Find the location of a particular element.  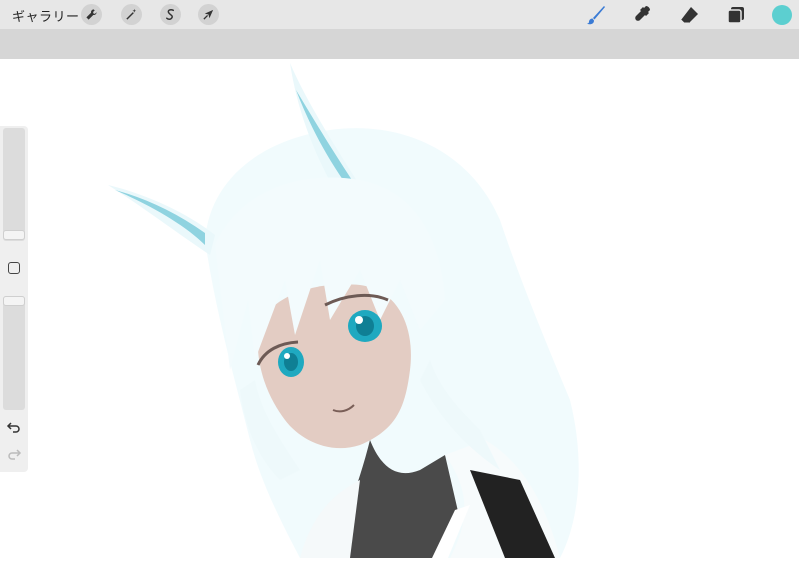

square-modifier-icon is located at coordinates (14, 268).